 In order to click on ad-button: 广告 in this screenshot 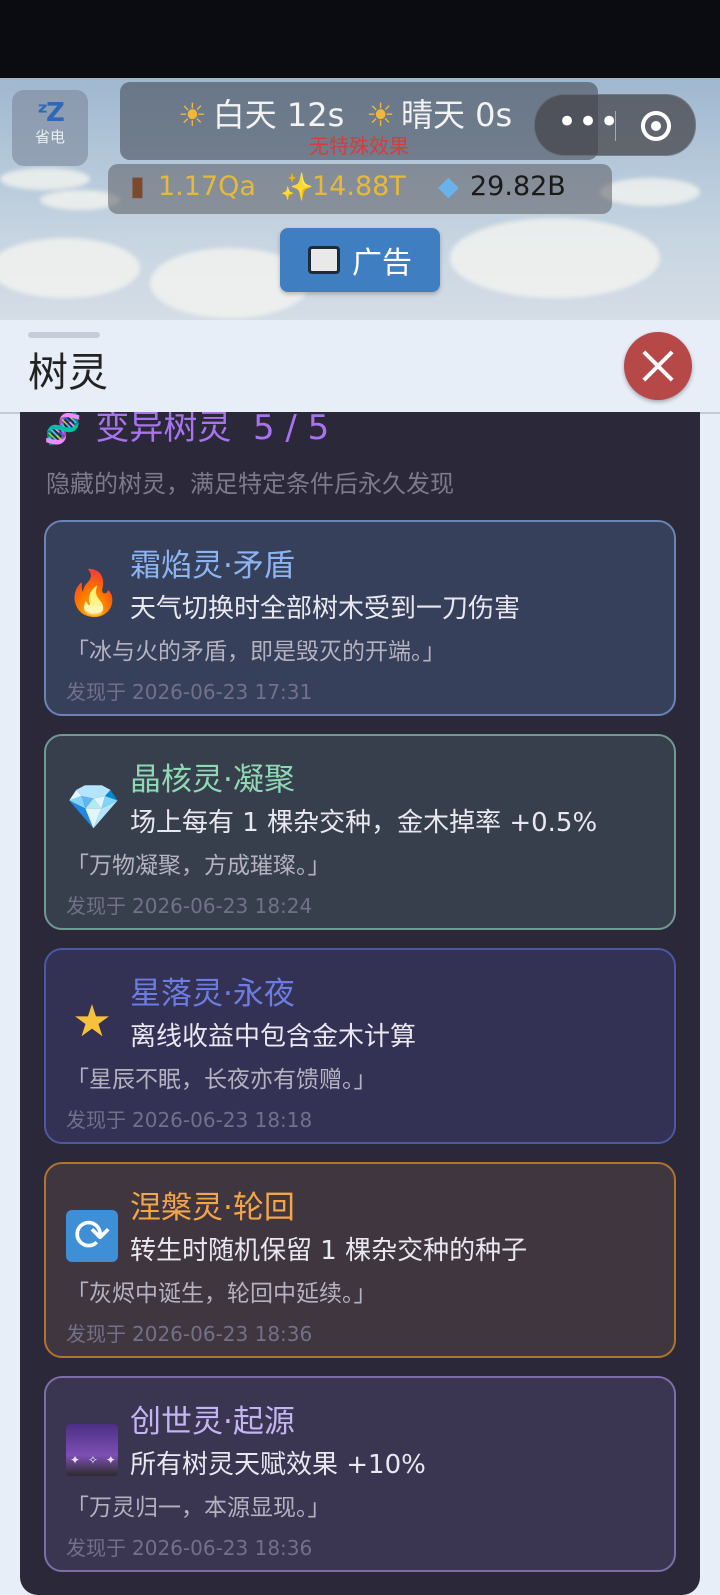, I will do `click(360, 260)`.